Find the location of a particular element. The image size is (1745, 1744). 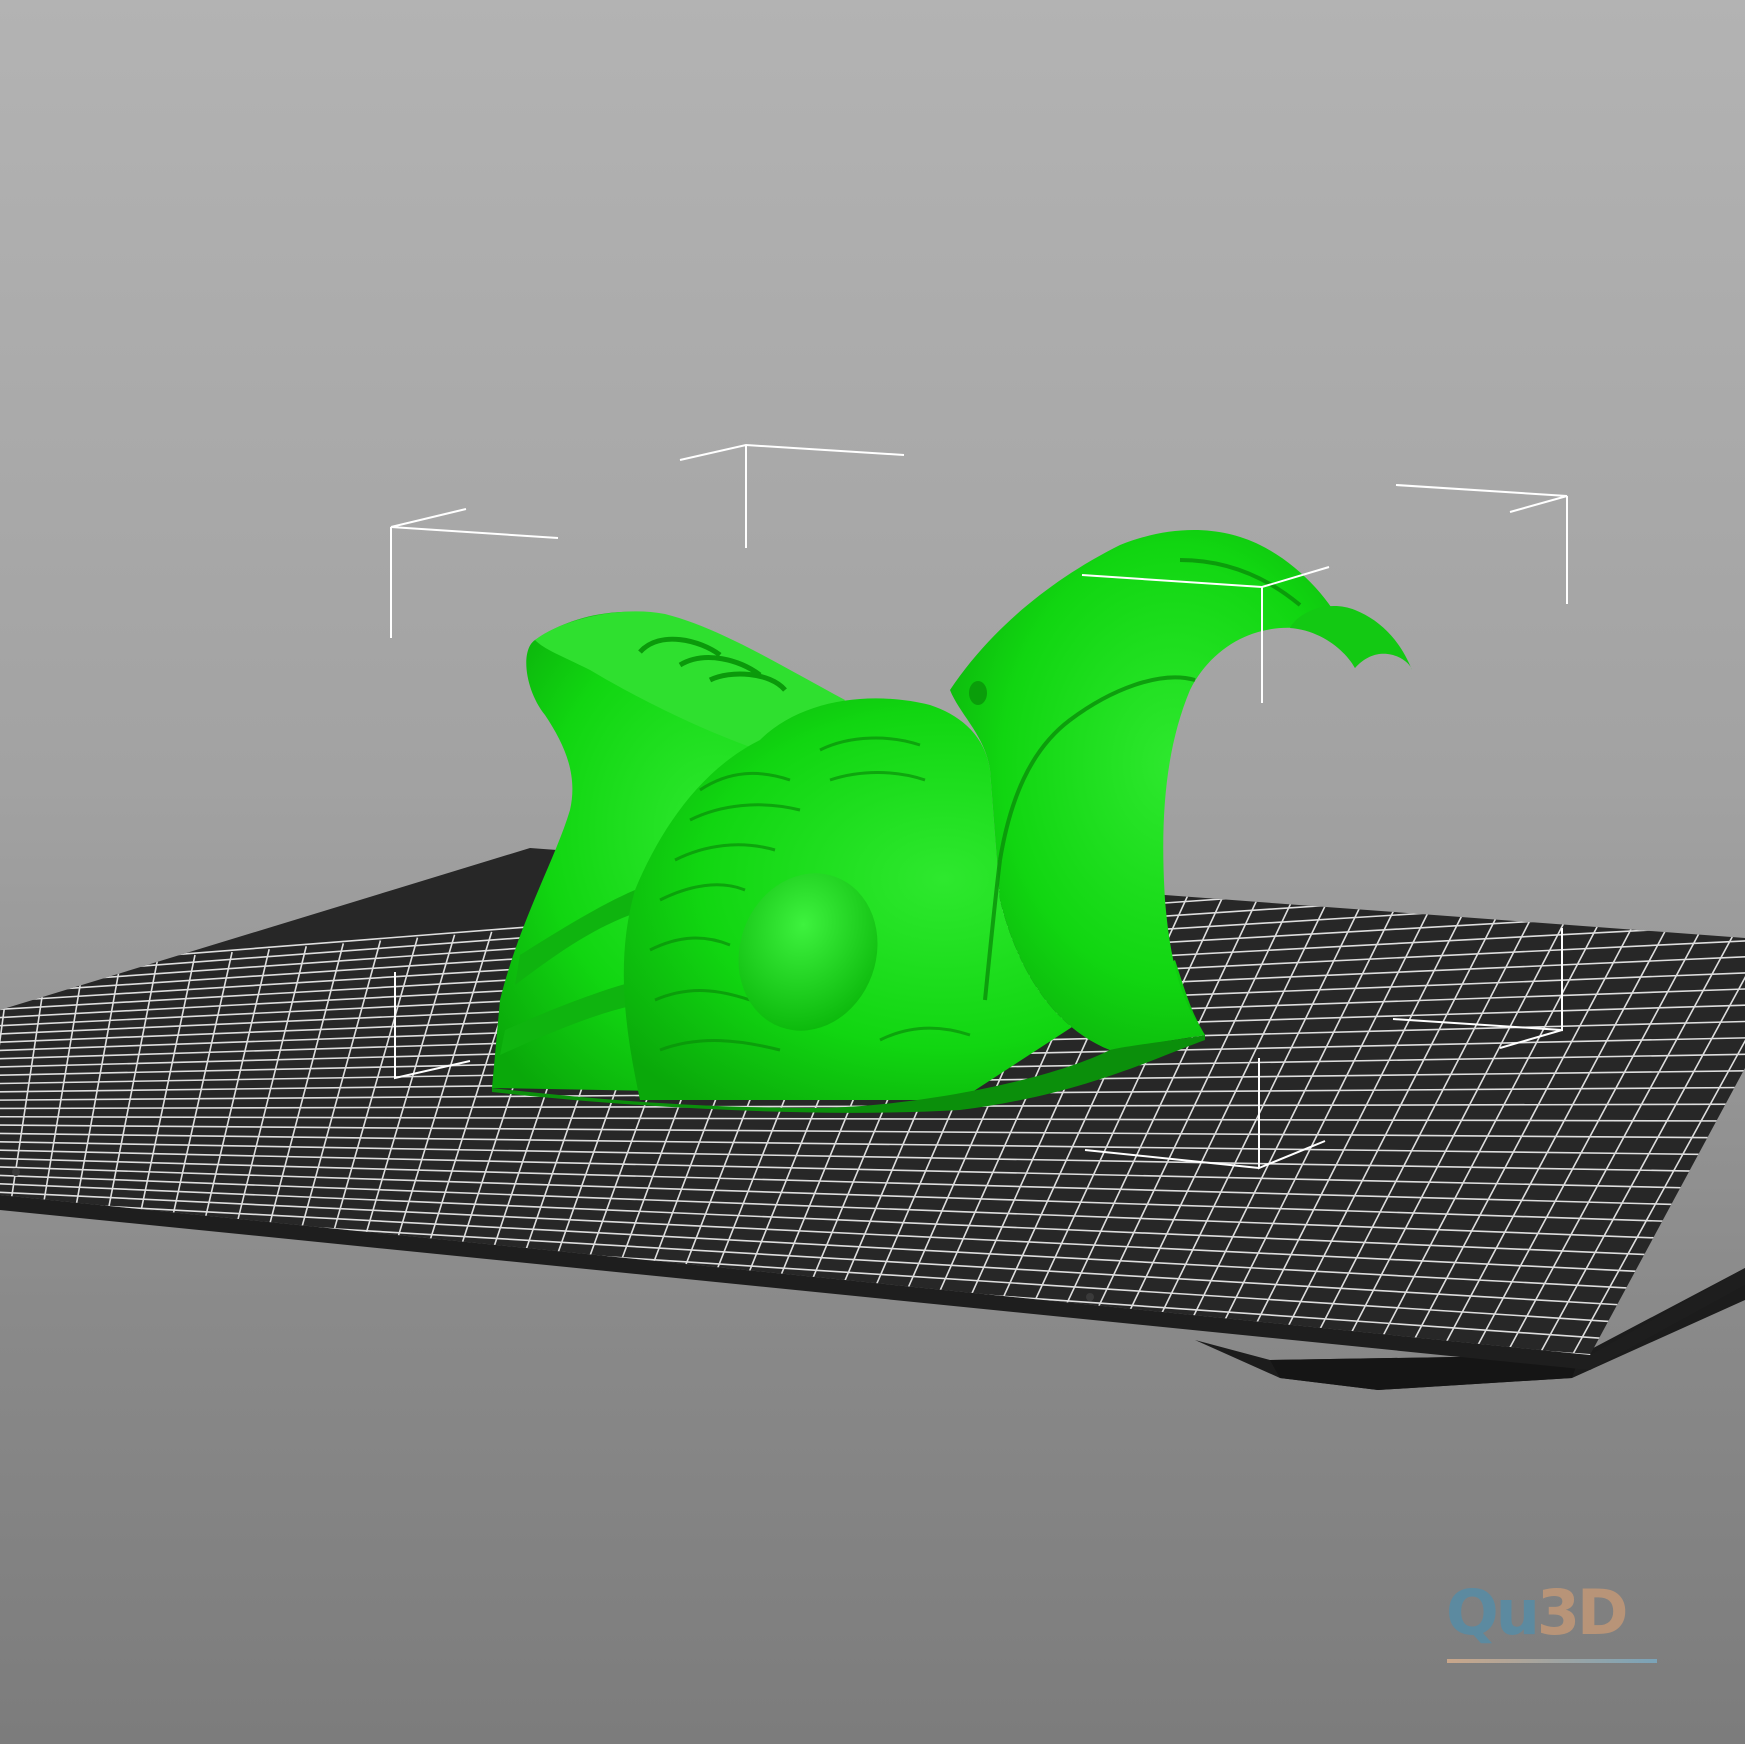

bbox-corner-top-left is located at coordinates (474, 523).